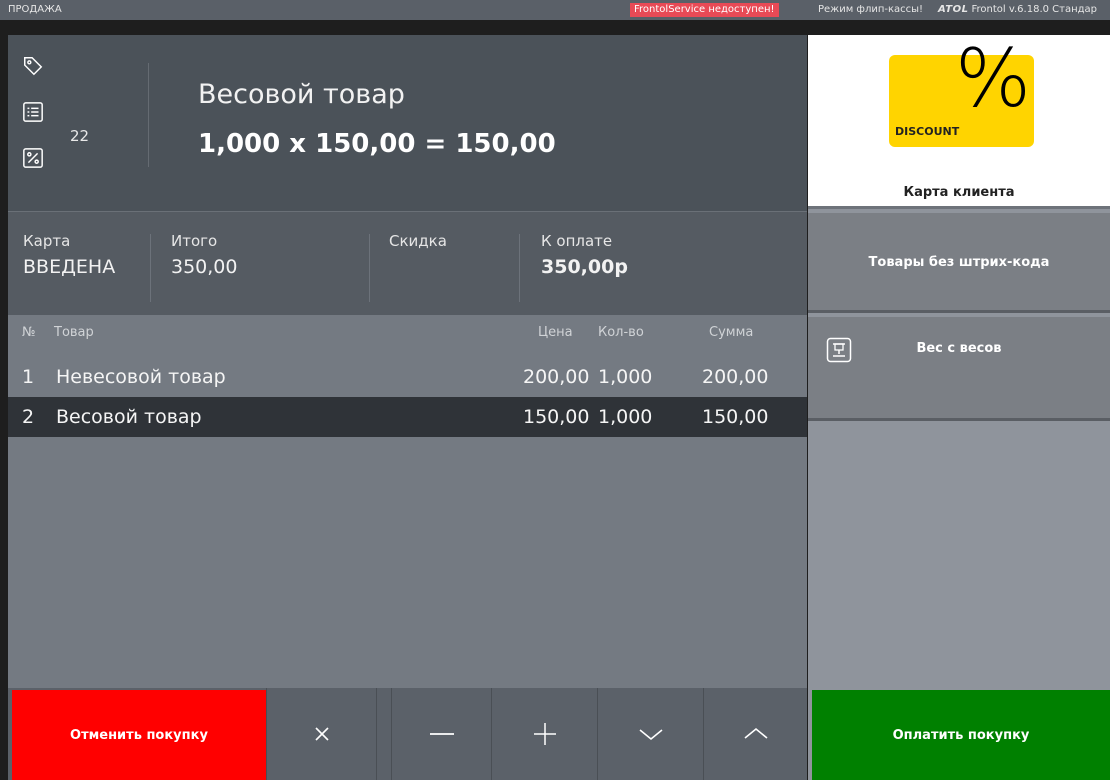 Image resolution: width=1110 pixels, height=780 pixels. Describe the element at coordinates (927, 131) in the screenshot. I see `discount-card-text: DISCOUNT` at that location.